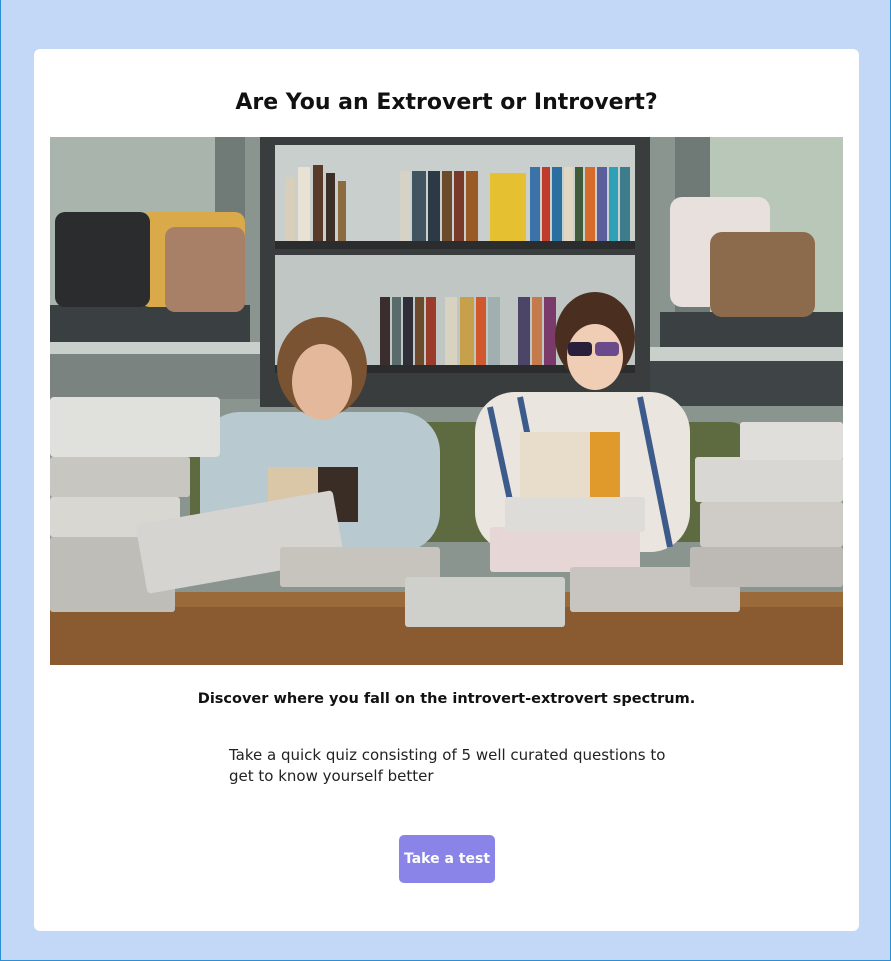 This screenshot has height=961, width=891. Describe the element at coordinates (446, 102) in the screenshot. I see `page-title: Are You an Extrovert or Introvert?` at that location.